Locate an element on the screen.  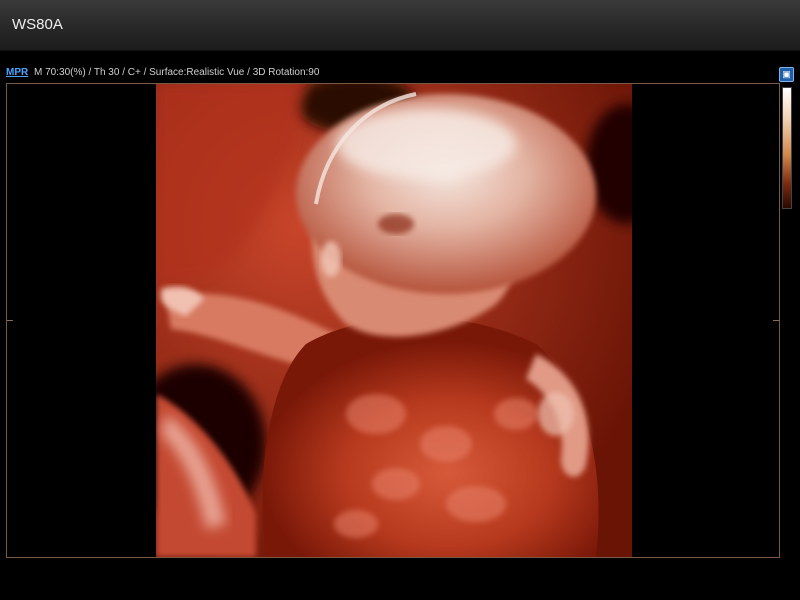
right-hand-shape is located at coordinates (556, 414).